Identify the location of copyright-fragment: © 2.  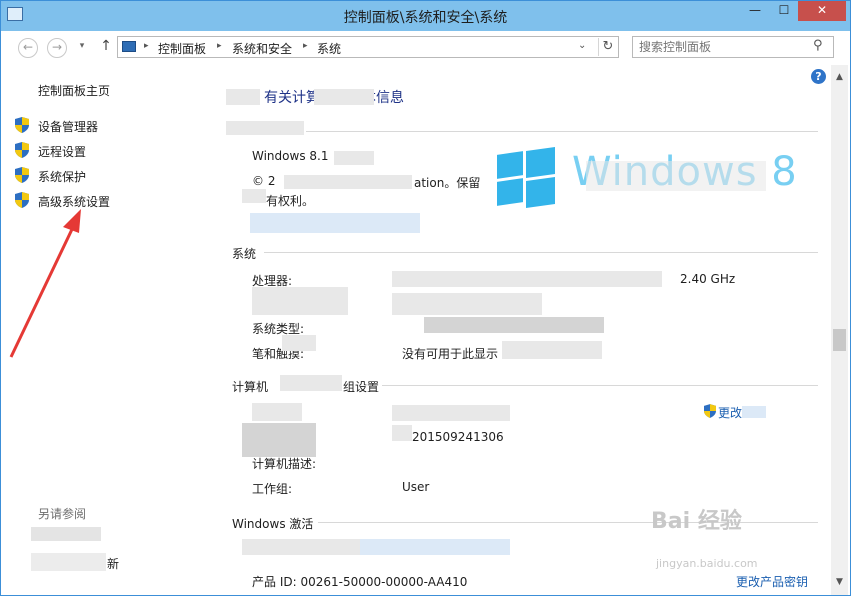
(264, 181).